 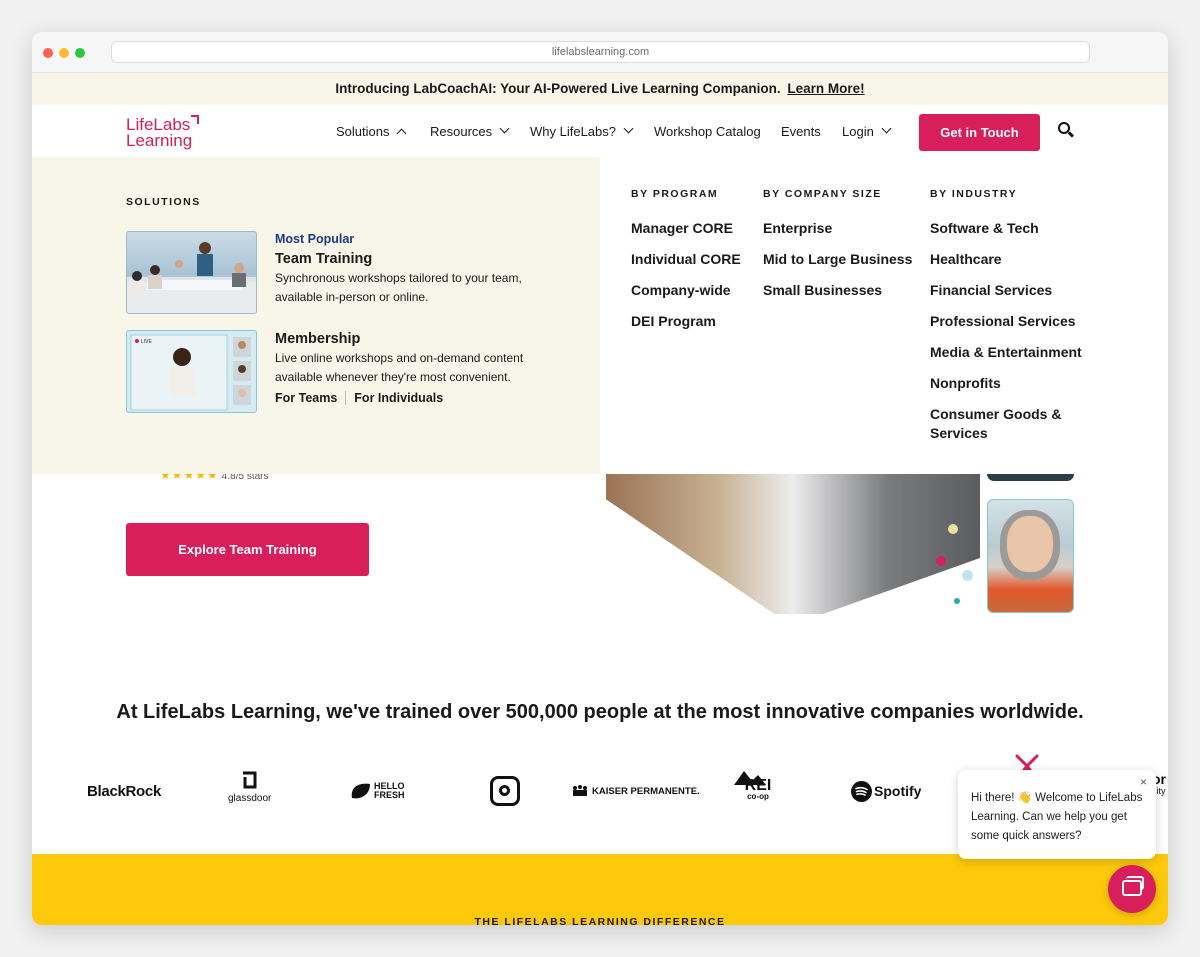 What do you see at coordinates (858, 131) in the screenshot?
I see `nav-login-label: Login` at bounding box center [858, 131].